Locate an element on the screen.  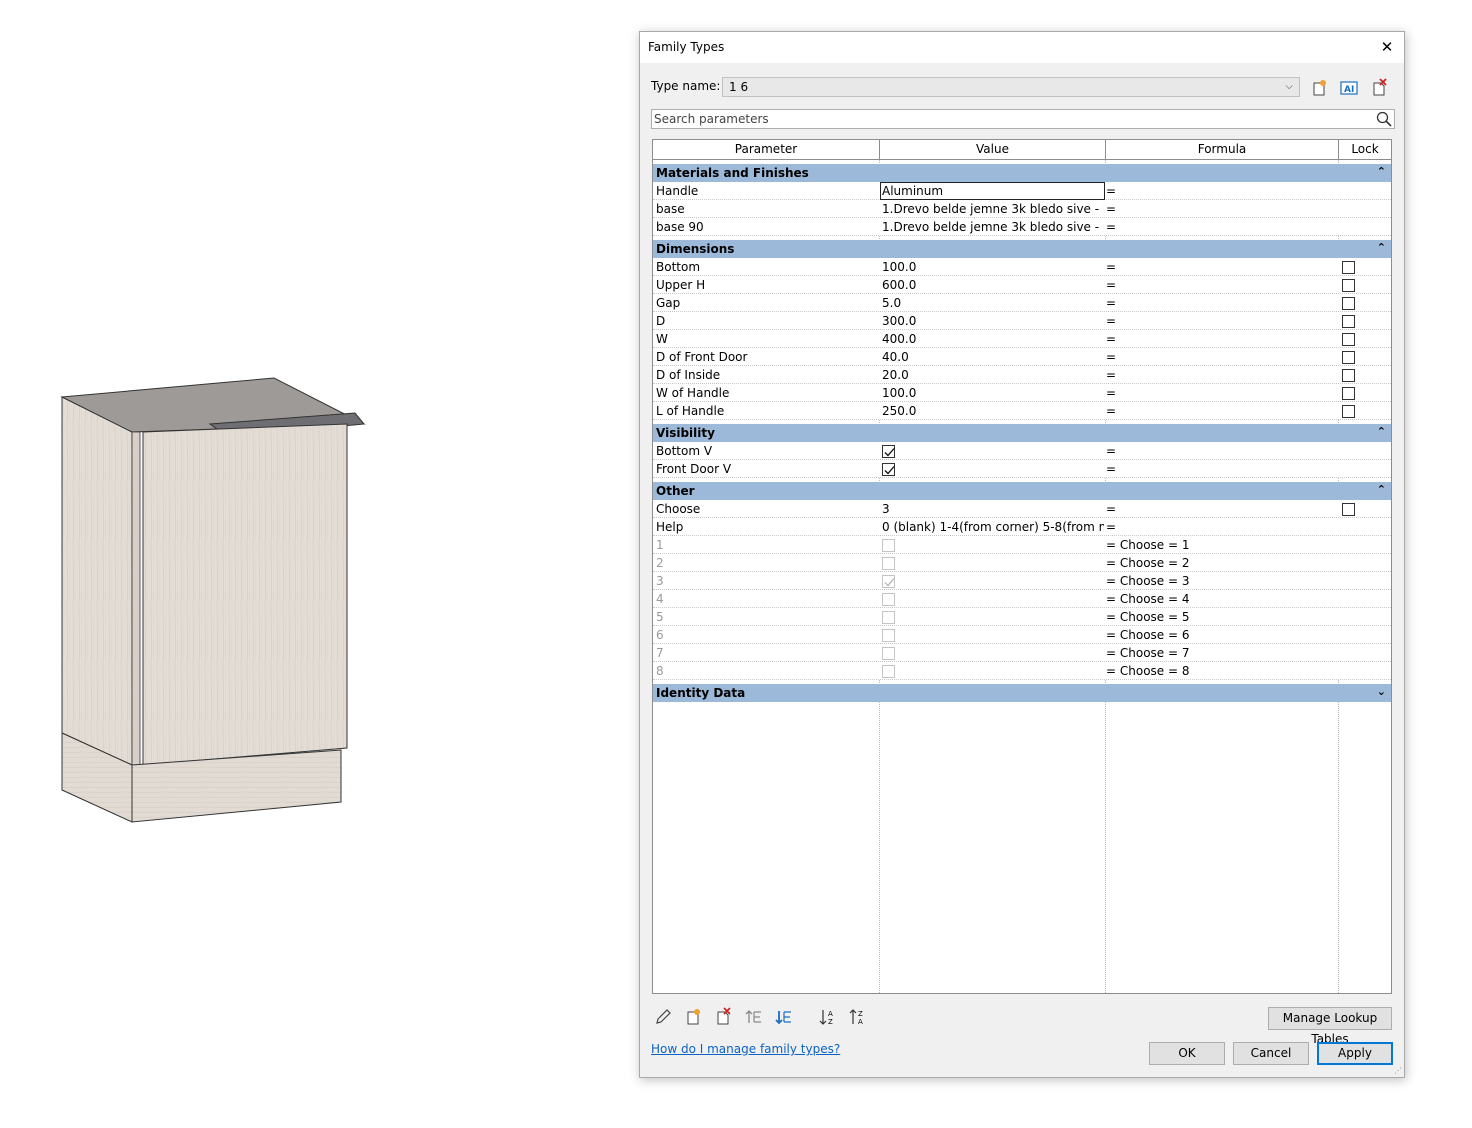
parameter-row: Choose 3 = is located at coordinates (1022, 509).